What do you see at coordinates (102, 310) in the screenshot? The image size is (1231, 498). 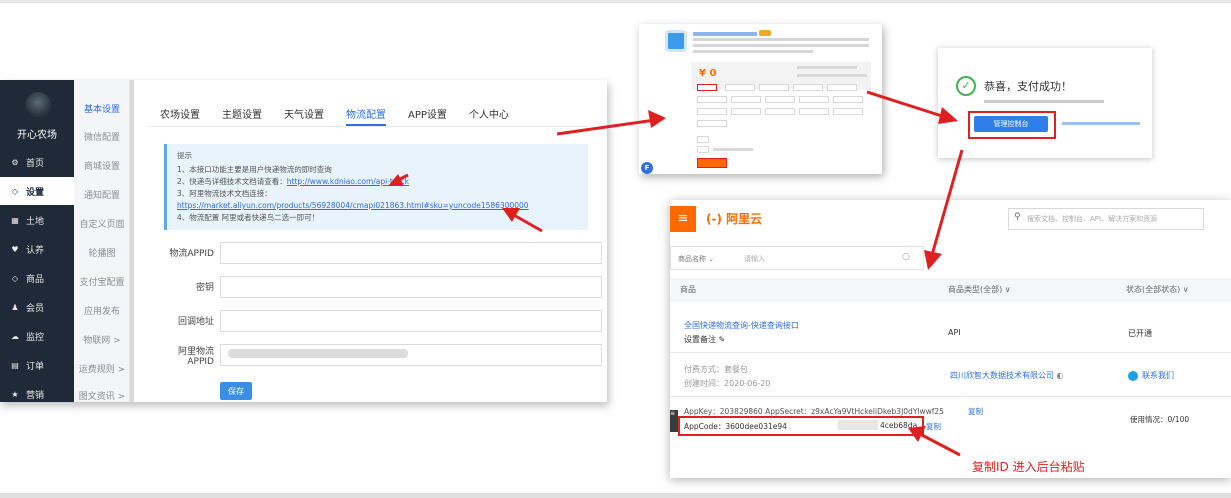 I see `subnav-publish: 应用发布` at bounding box center [102, 310].